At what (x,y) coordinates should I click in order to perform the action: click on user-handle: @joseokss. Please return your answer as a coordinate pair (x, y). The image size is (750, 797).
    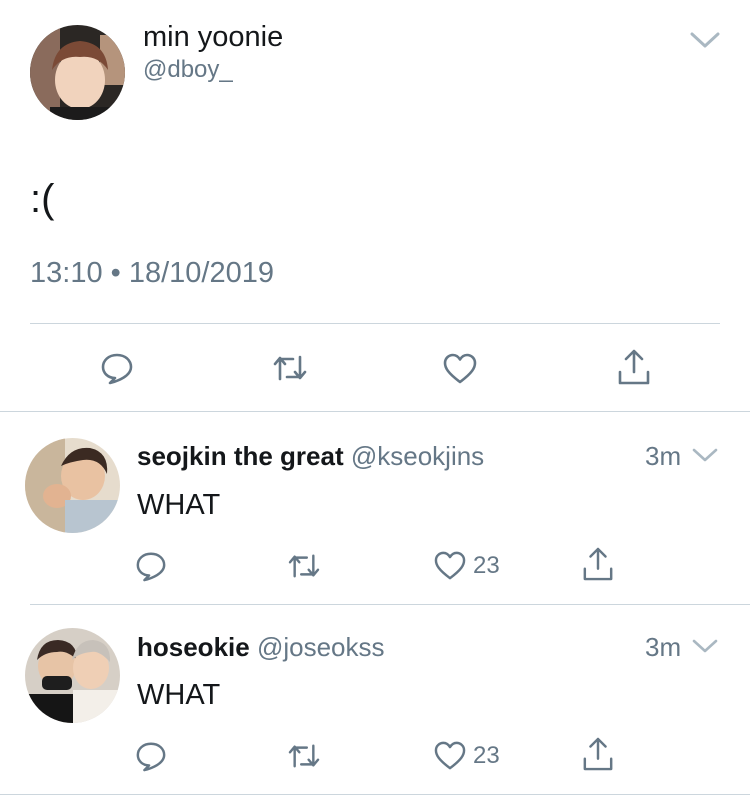
    Looking at the image, I should click on (321, 647).